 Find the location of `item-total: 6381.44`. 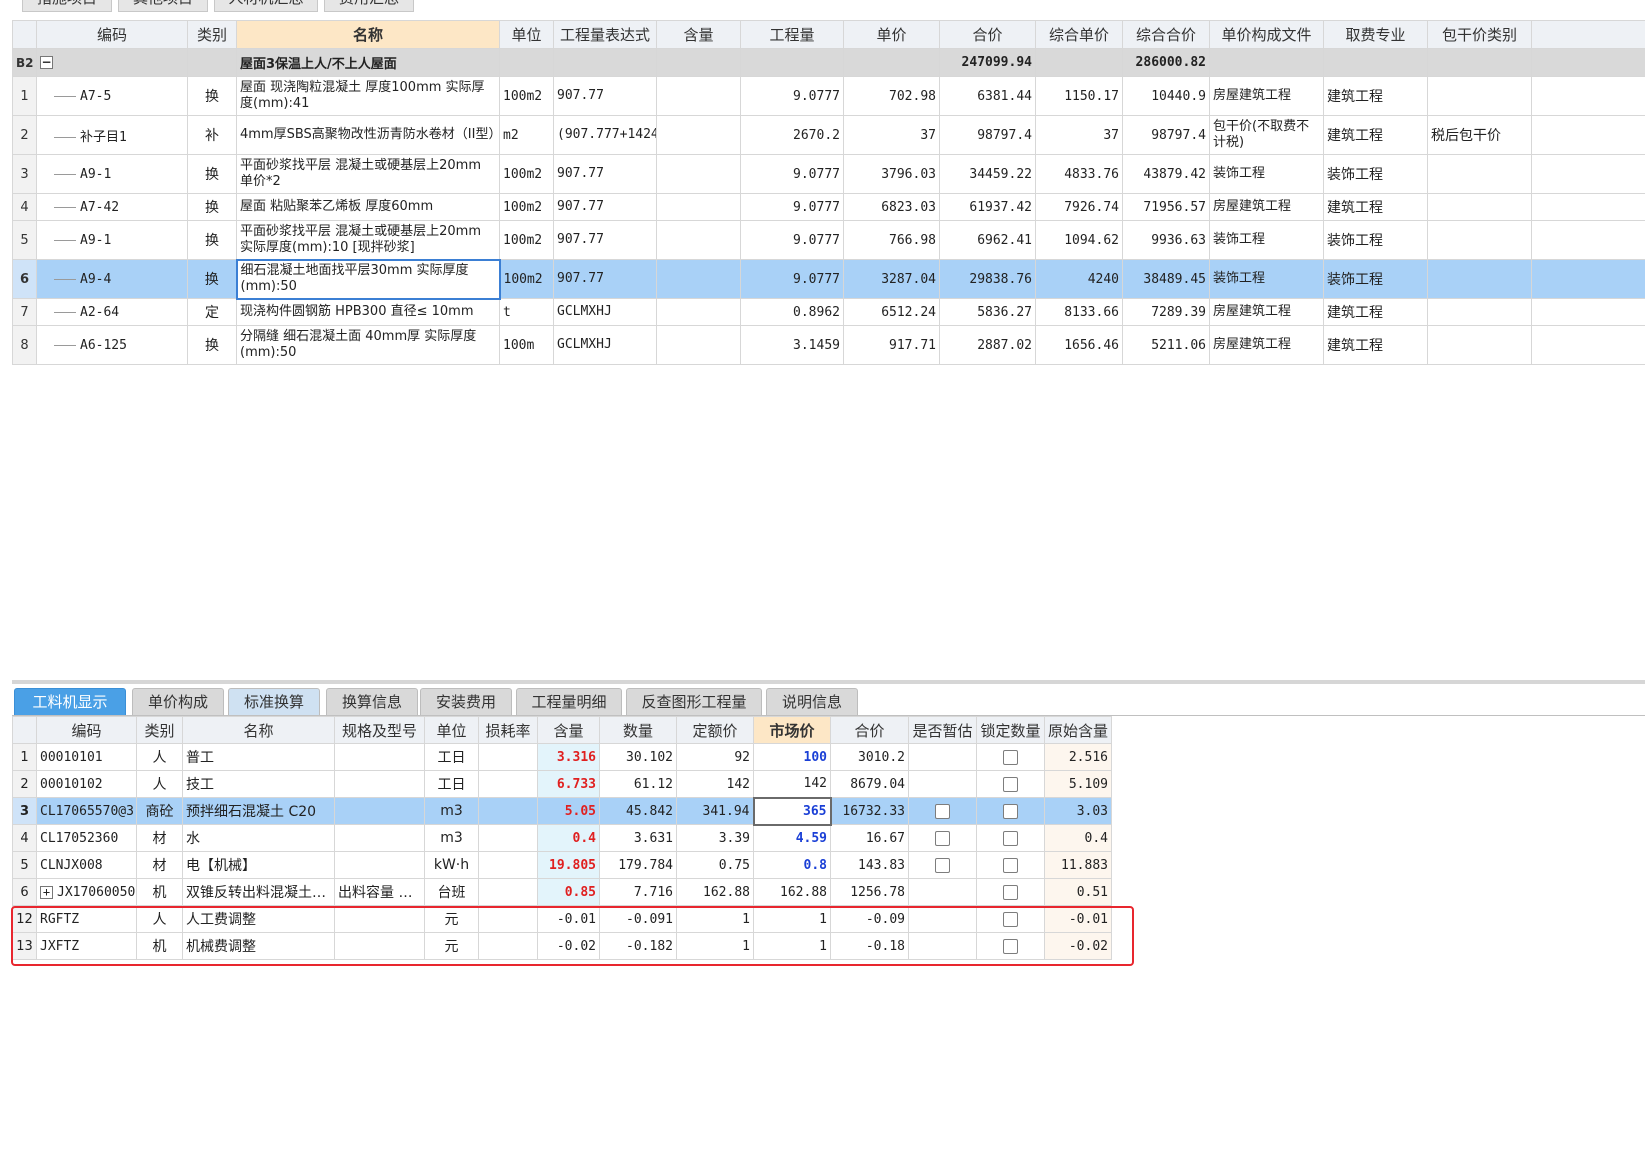

item-total: 6381.44 is located at coordinates (987, 96).